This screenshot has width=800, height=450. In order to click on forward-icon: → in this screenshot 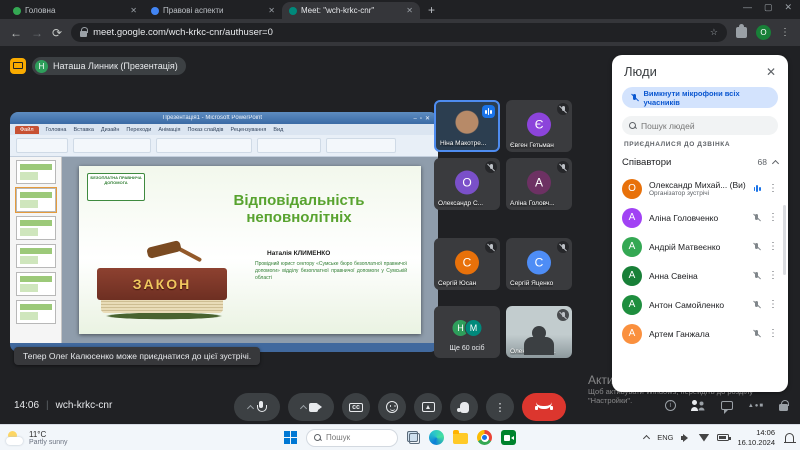, I will do `click(37, 33)`.